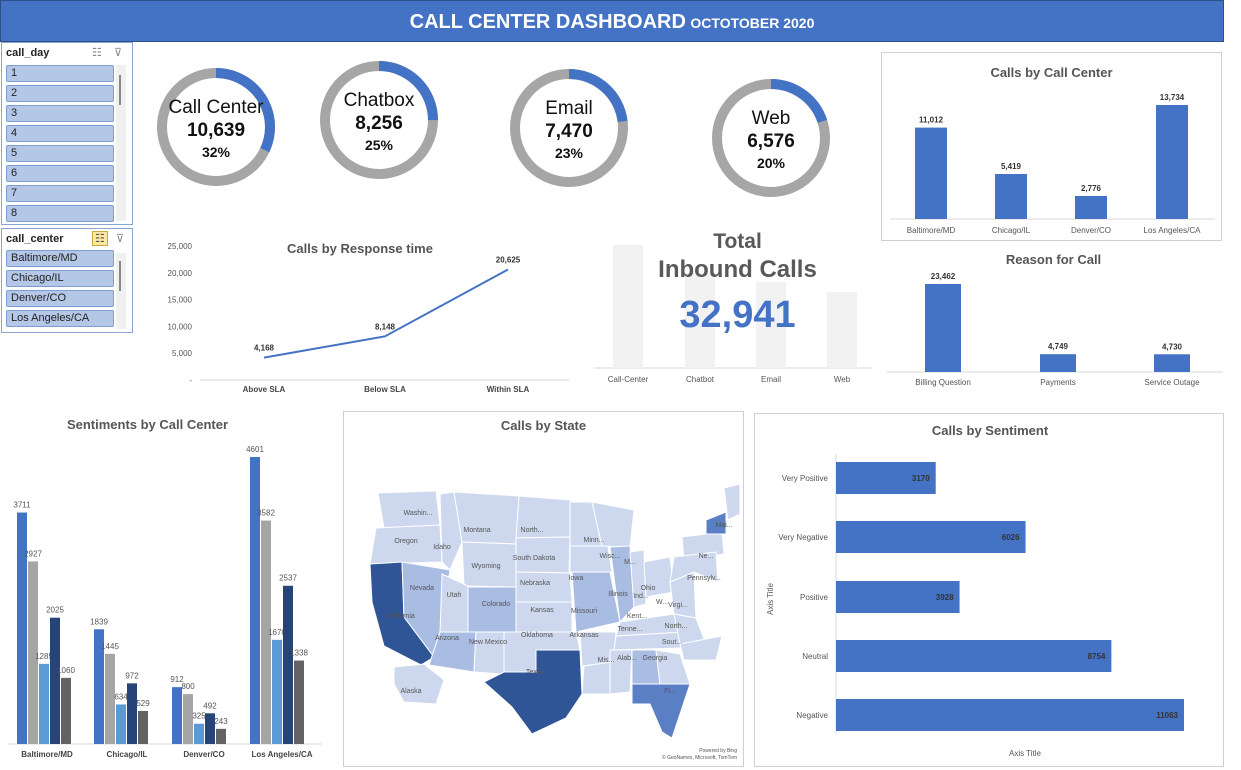 The height and width of the screenshot is (770, 1241). What do you see at coordinates (99, 621) in the screenshot?
I see `data-label: 1839` at bounding box center [99, 621].